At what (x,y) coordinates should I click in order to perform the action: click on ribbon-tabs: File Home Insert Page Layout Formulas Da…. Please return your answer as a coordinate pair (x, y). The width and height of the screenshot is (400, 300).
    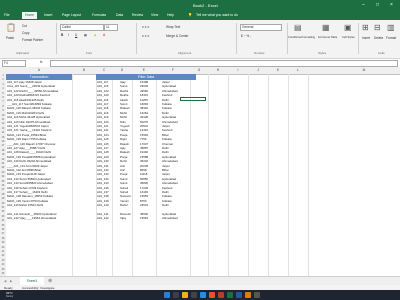
    Looking at the image, I should click on (200, 15).